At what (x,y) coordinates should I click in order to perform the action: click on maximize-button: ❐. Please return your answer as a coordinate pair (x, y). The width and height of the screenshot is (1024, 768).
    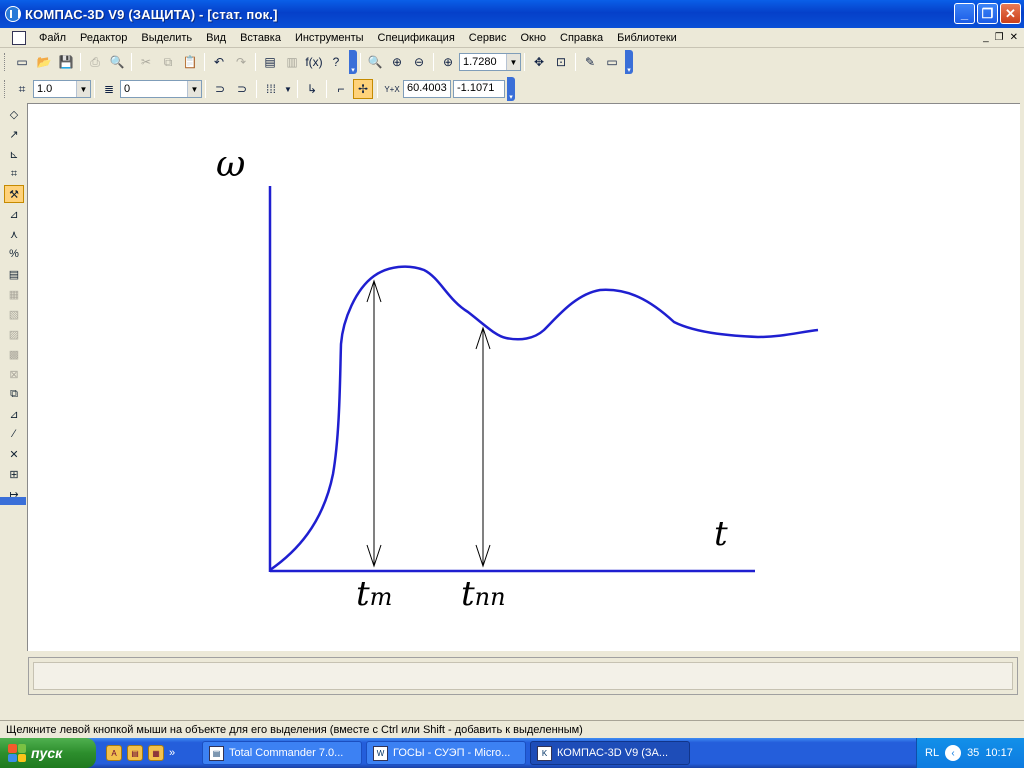
    Looking at the image, I should click on (987, 13).